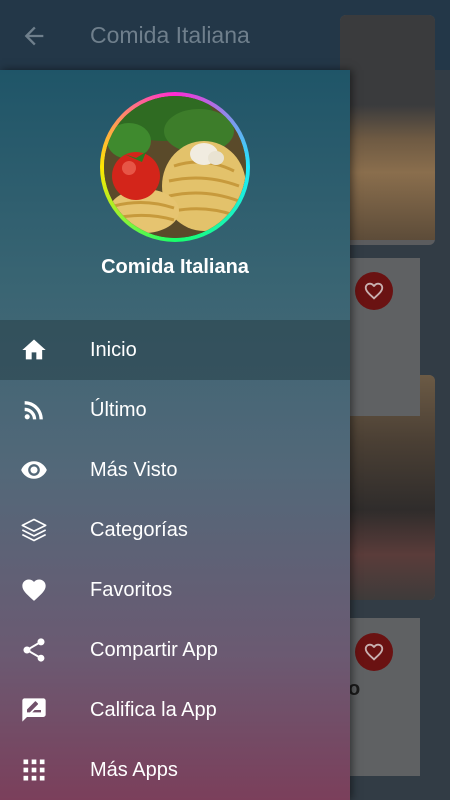 This screenshot has height=800, width=450. Describe the element at coordinates (175, 410) in the screenshot. I see `menu-item-ultimo: Último` at that location.